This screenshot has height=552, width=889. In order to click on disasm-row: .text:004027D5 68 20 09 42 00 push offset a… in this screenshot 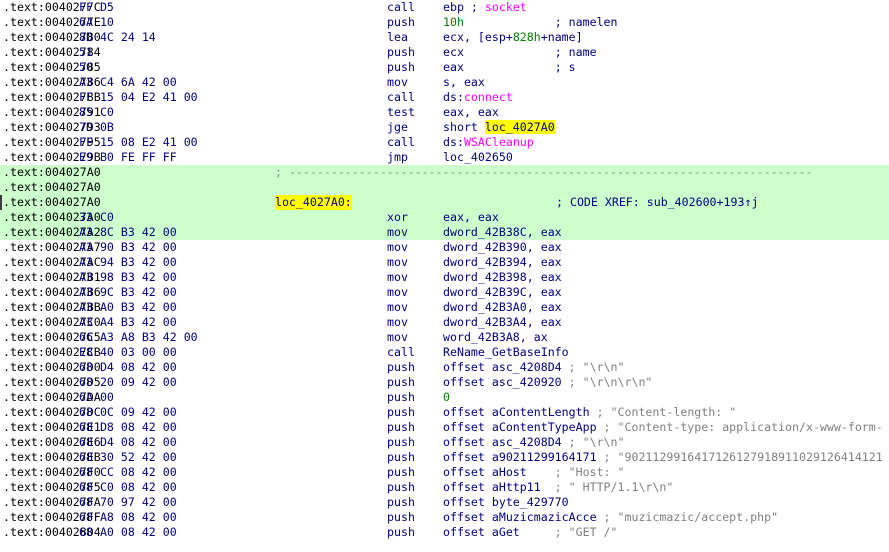, I will do `click(444, 382)`.